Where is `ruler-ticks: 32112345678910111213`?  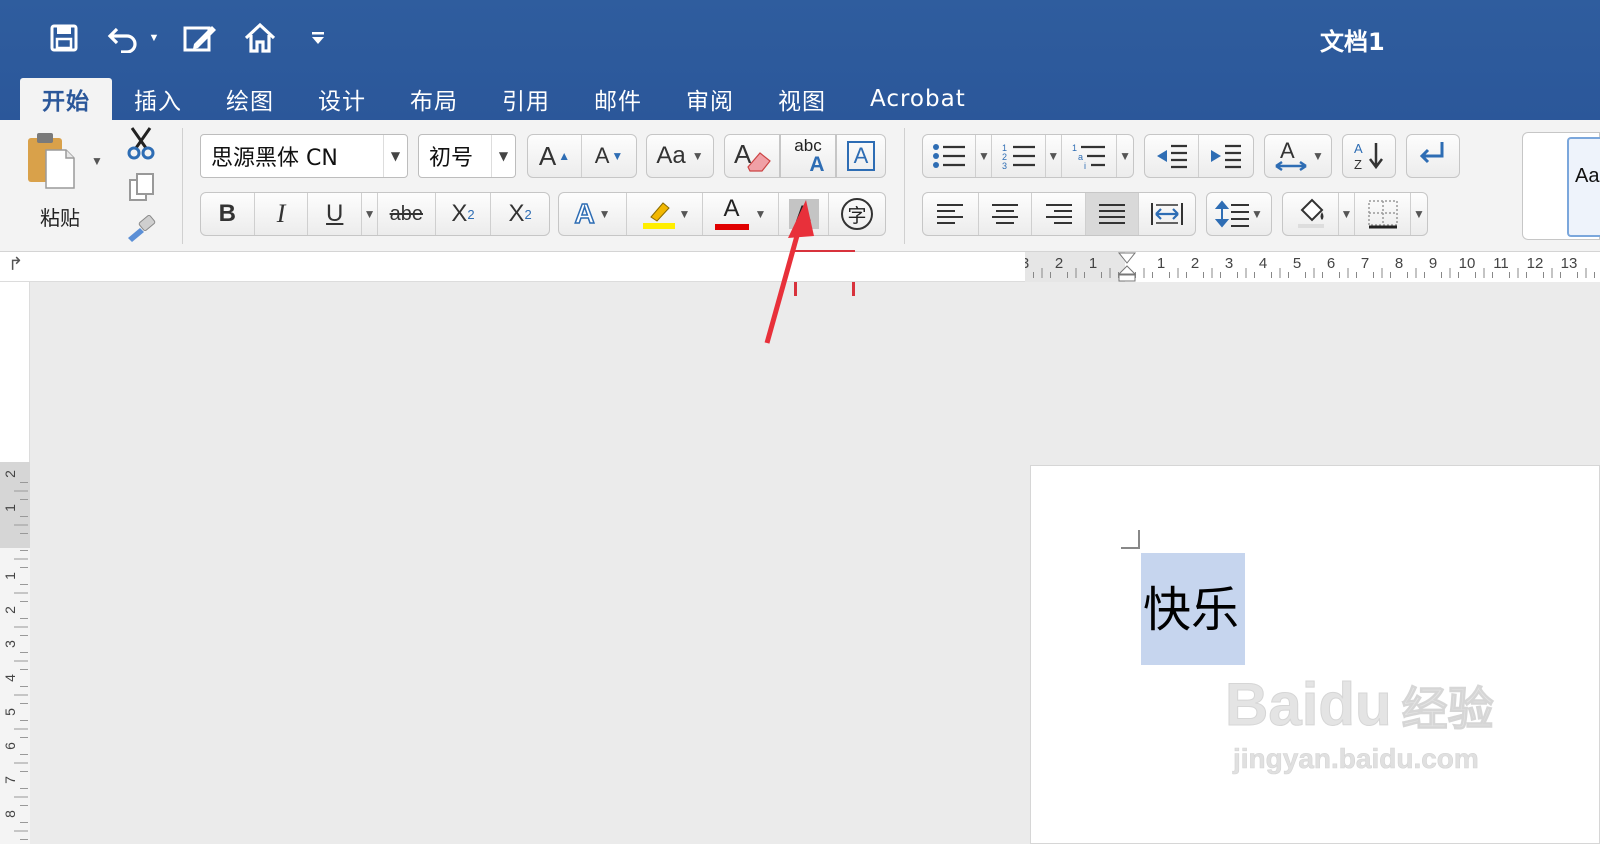
ruler-ticks: 32112345678910111213 is located at coordinates (1310, 267).